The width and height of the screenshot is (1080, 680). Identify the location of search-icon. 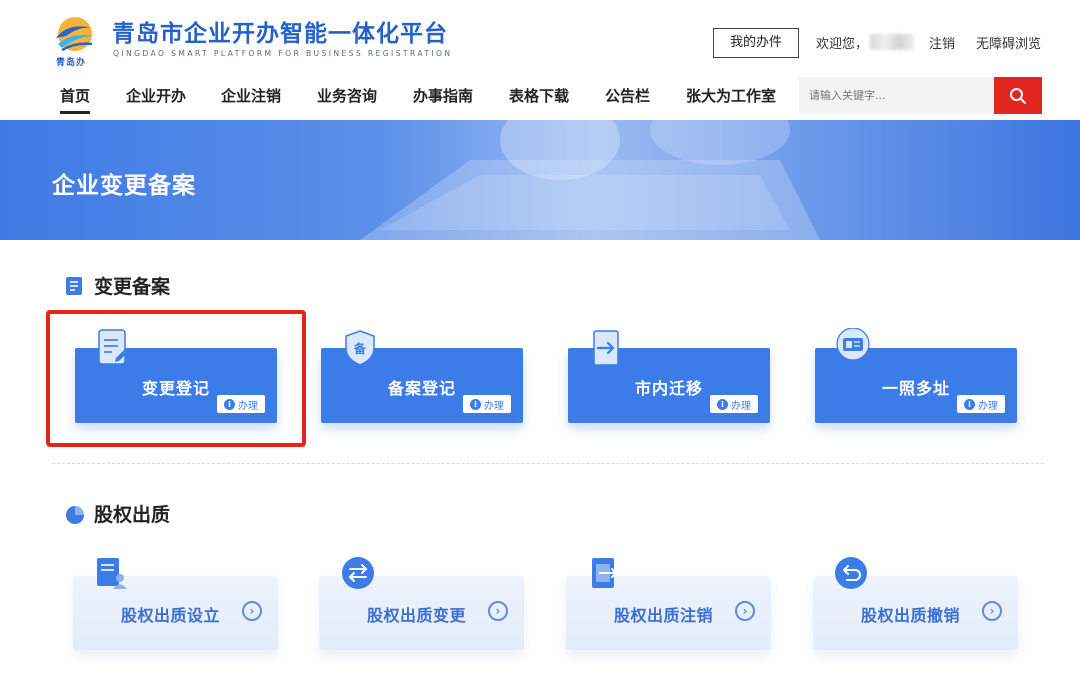
(1018, 95).